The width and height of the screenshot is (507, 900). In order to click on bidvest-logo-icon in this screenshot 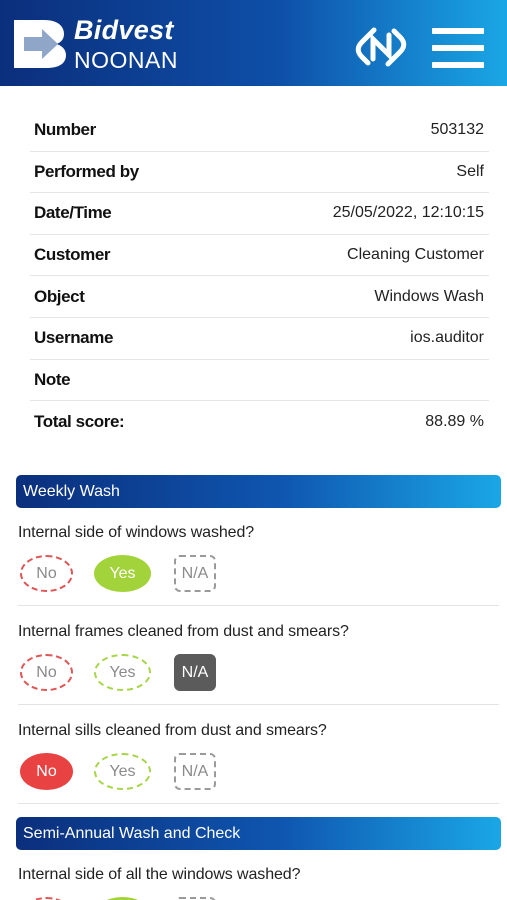, I will do `click(40, 44)`.